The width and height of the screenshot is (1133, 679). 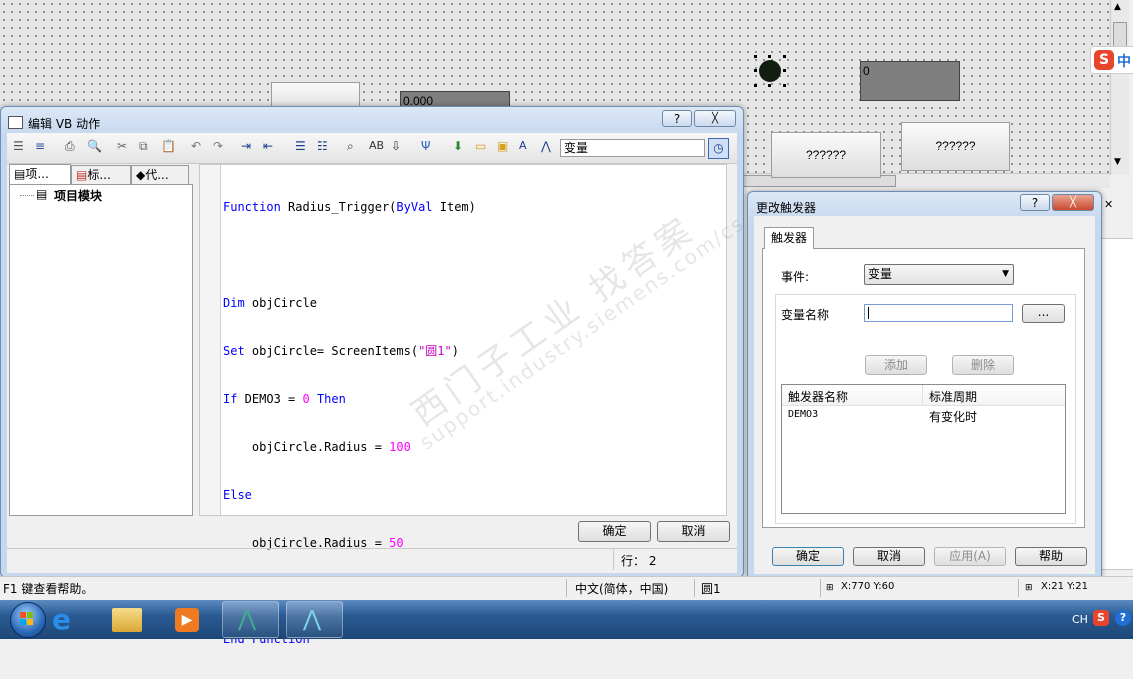 What do you see at coordinates (953, 417) in the screenshot?
I see `cell-cycle: 有变化时` at bounding box center [953, 417].